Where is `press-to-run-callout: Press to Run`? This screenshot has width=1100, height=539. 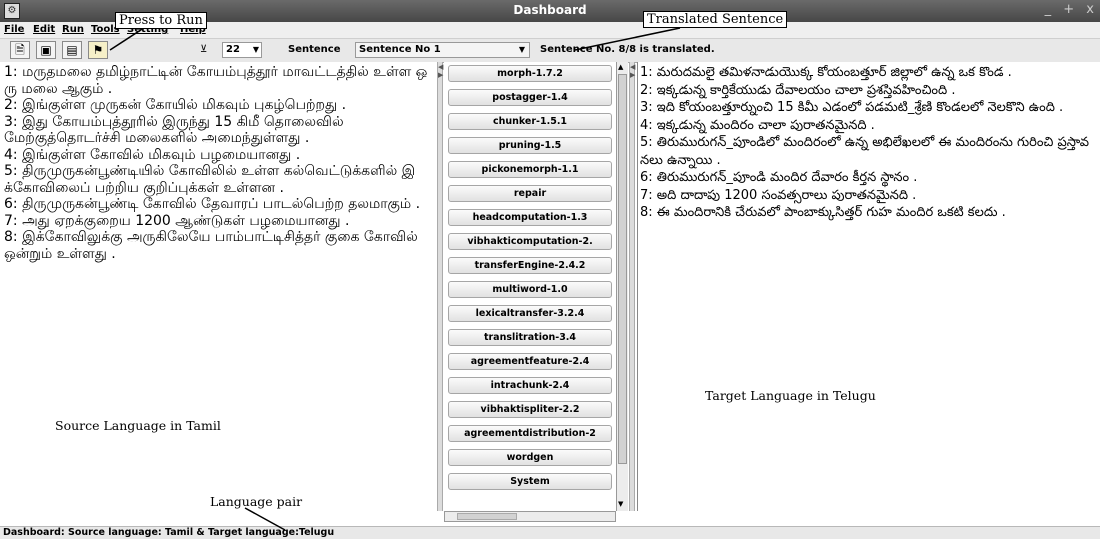 press-to-run-callout: Press to Run is located at coordinates (161, 20).